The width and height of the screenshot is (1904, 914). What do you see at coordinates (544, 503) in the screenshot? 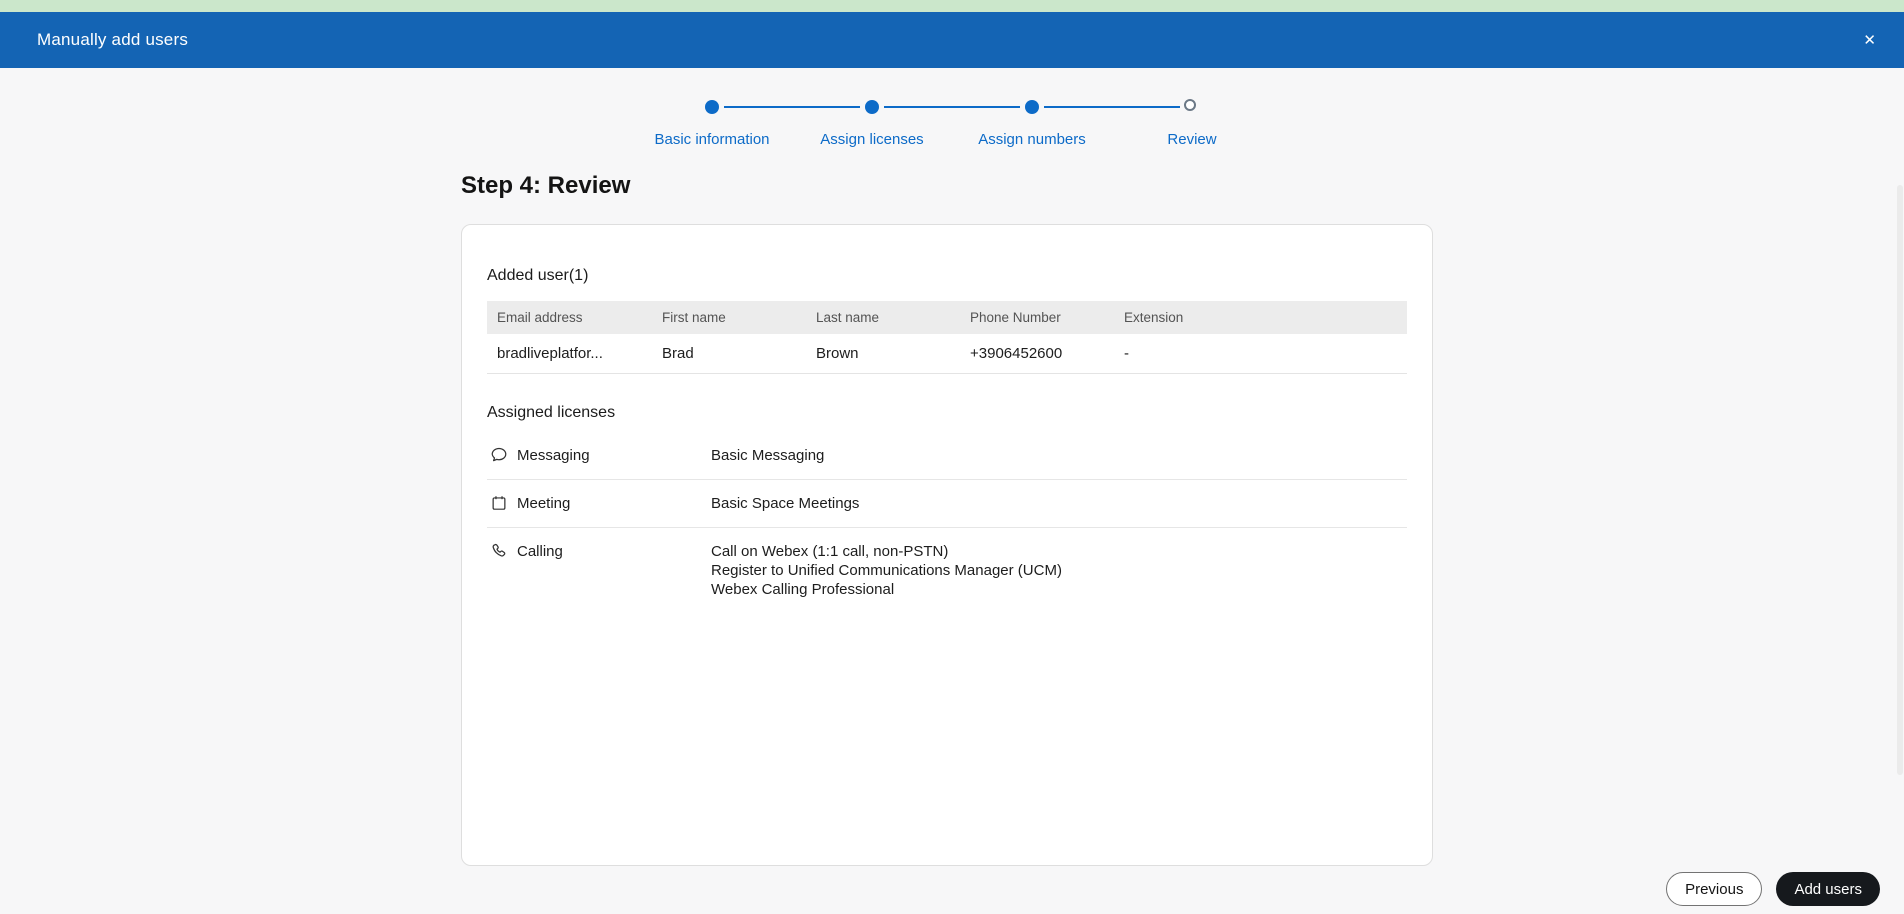
I see `license-label-text: Meeting` at bounding box center [544, 503].